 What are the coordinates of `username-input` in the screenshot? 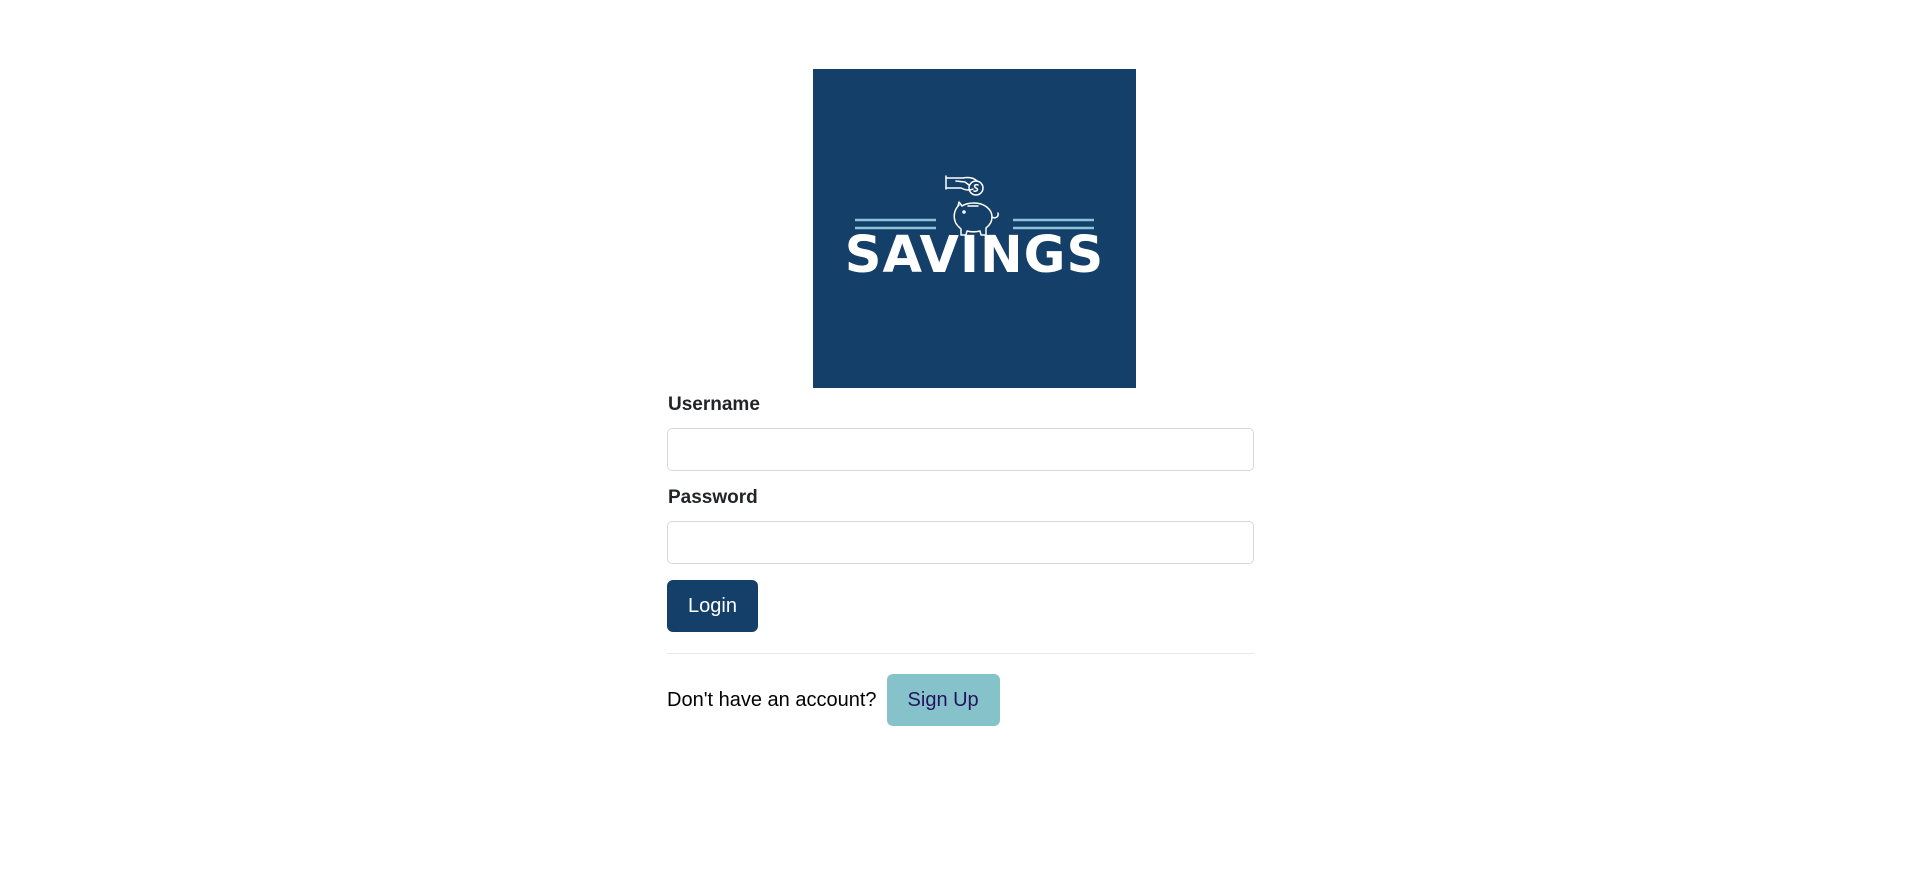 It's located at (960, 449).